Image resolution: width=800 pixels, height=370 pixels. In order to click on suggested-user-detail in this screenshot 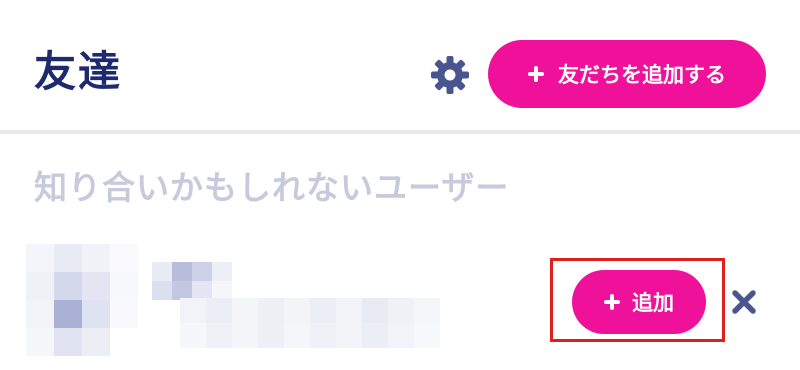, I will do `click(310, 323)`.